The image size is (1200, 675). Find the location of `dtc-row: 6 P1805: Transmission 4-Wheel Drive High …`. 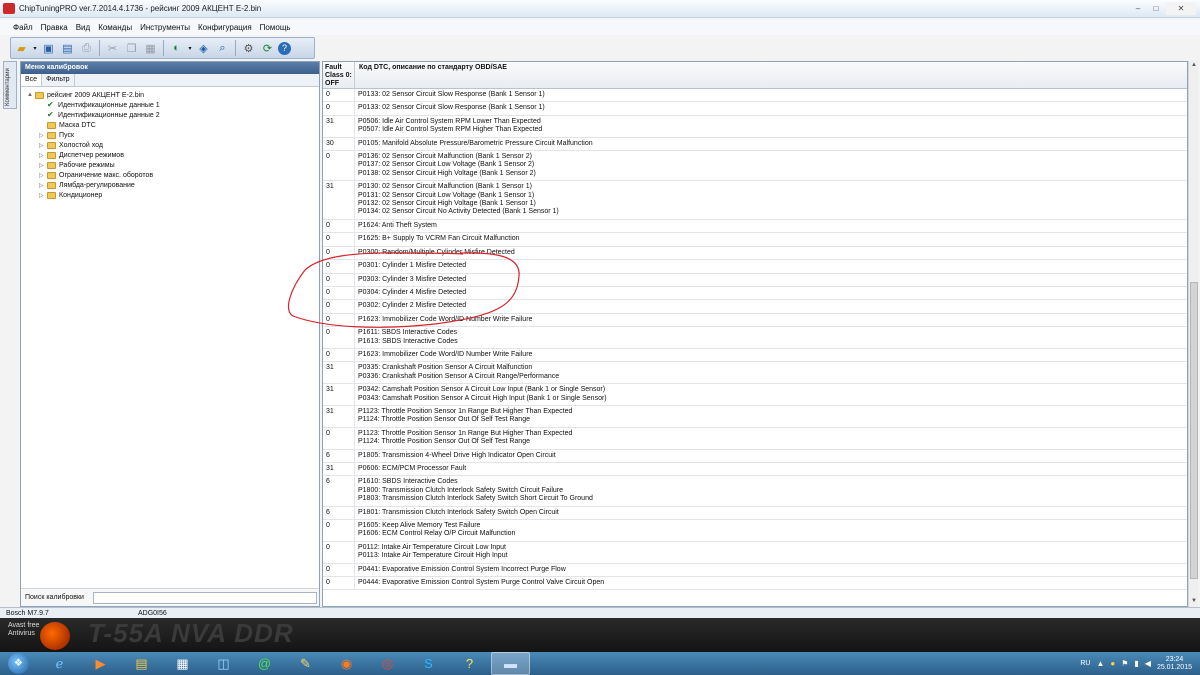

dtc-row: 6 P1805: Transmission 4-Wheel Drive High … is located at coordinates (755, 456).